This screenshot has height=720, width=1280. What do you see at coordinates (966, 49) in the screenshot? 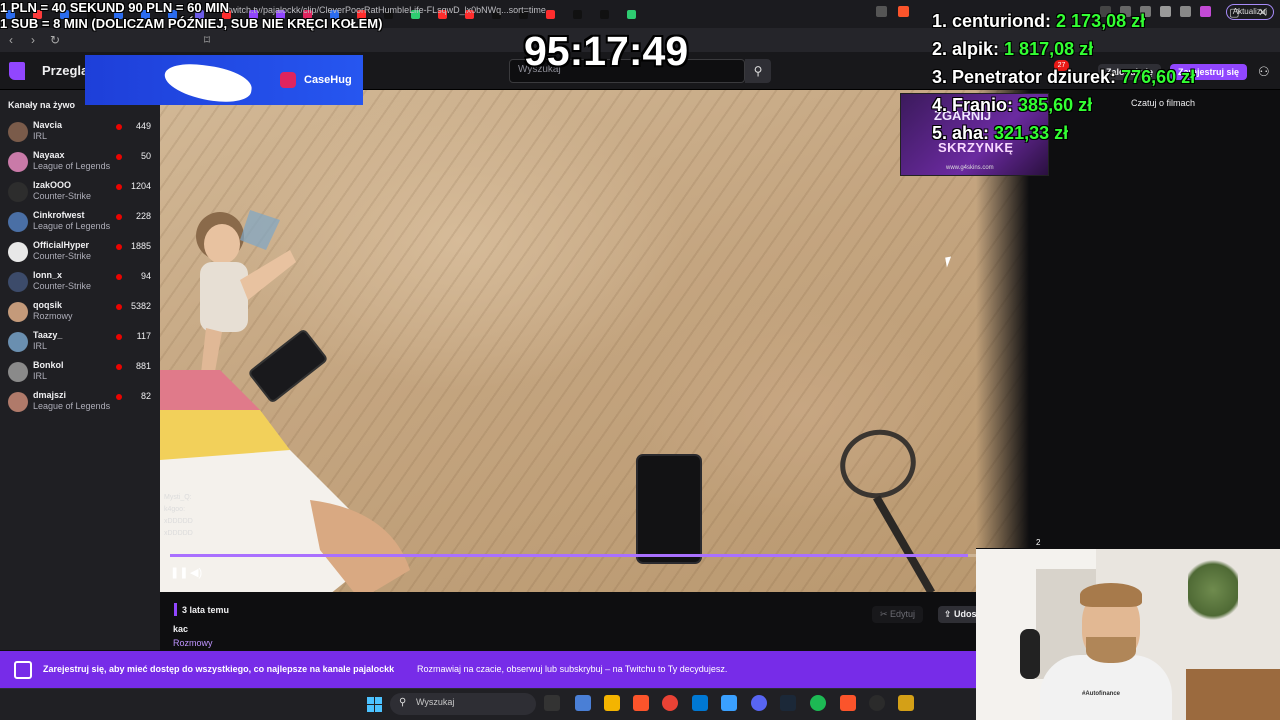
I see `leaderboard-name: 2. alpik:` at bounding box center [966, 49].